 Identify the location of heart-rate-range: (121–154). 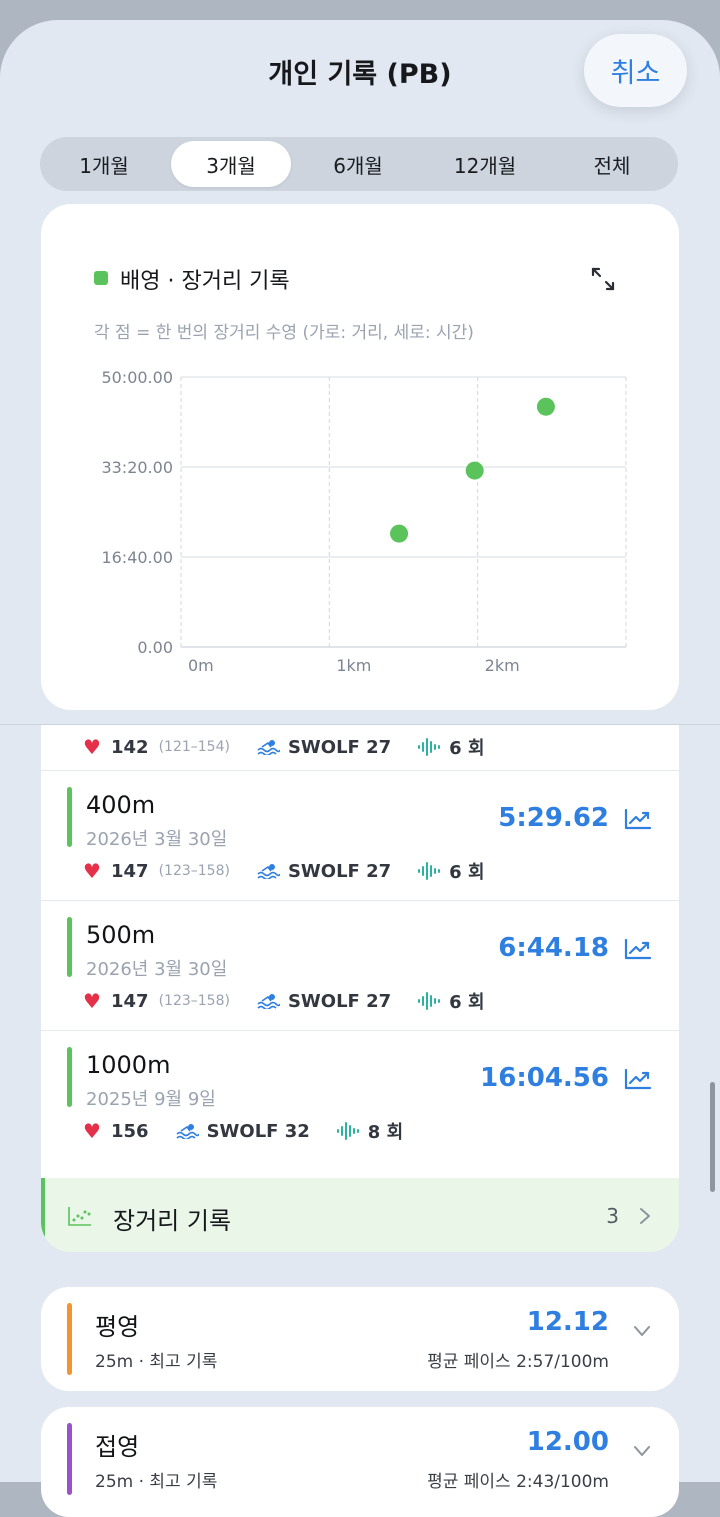
(194, 747).